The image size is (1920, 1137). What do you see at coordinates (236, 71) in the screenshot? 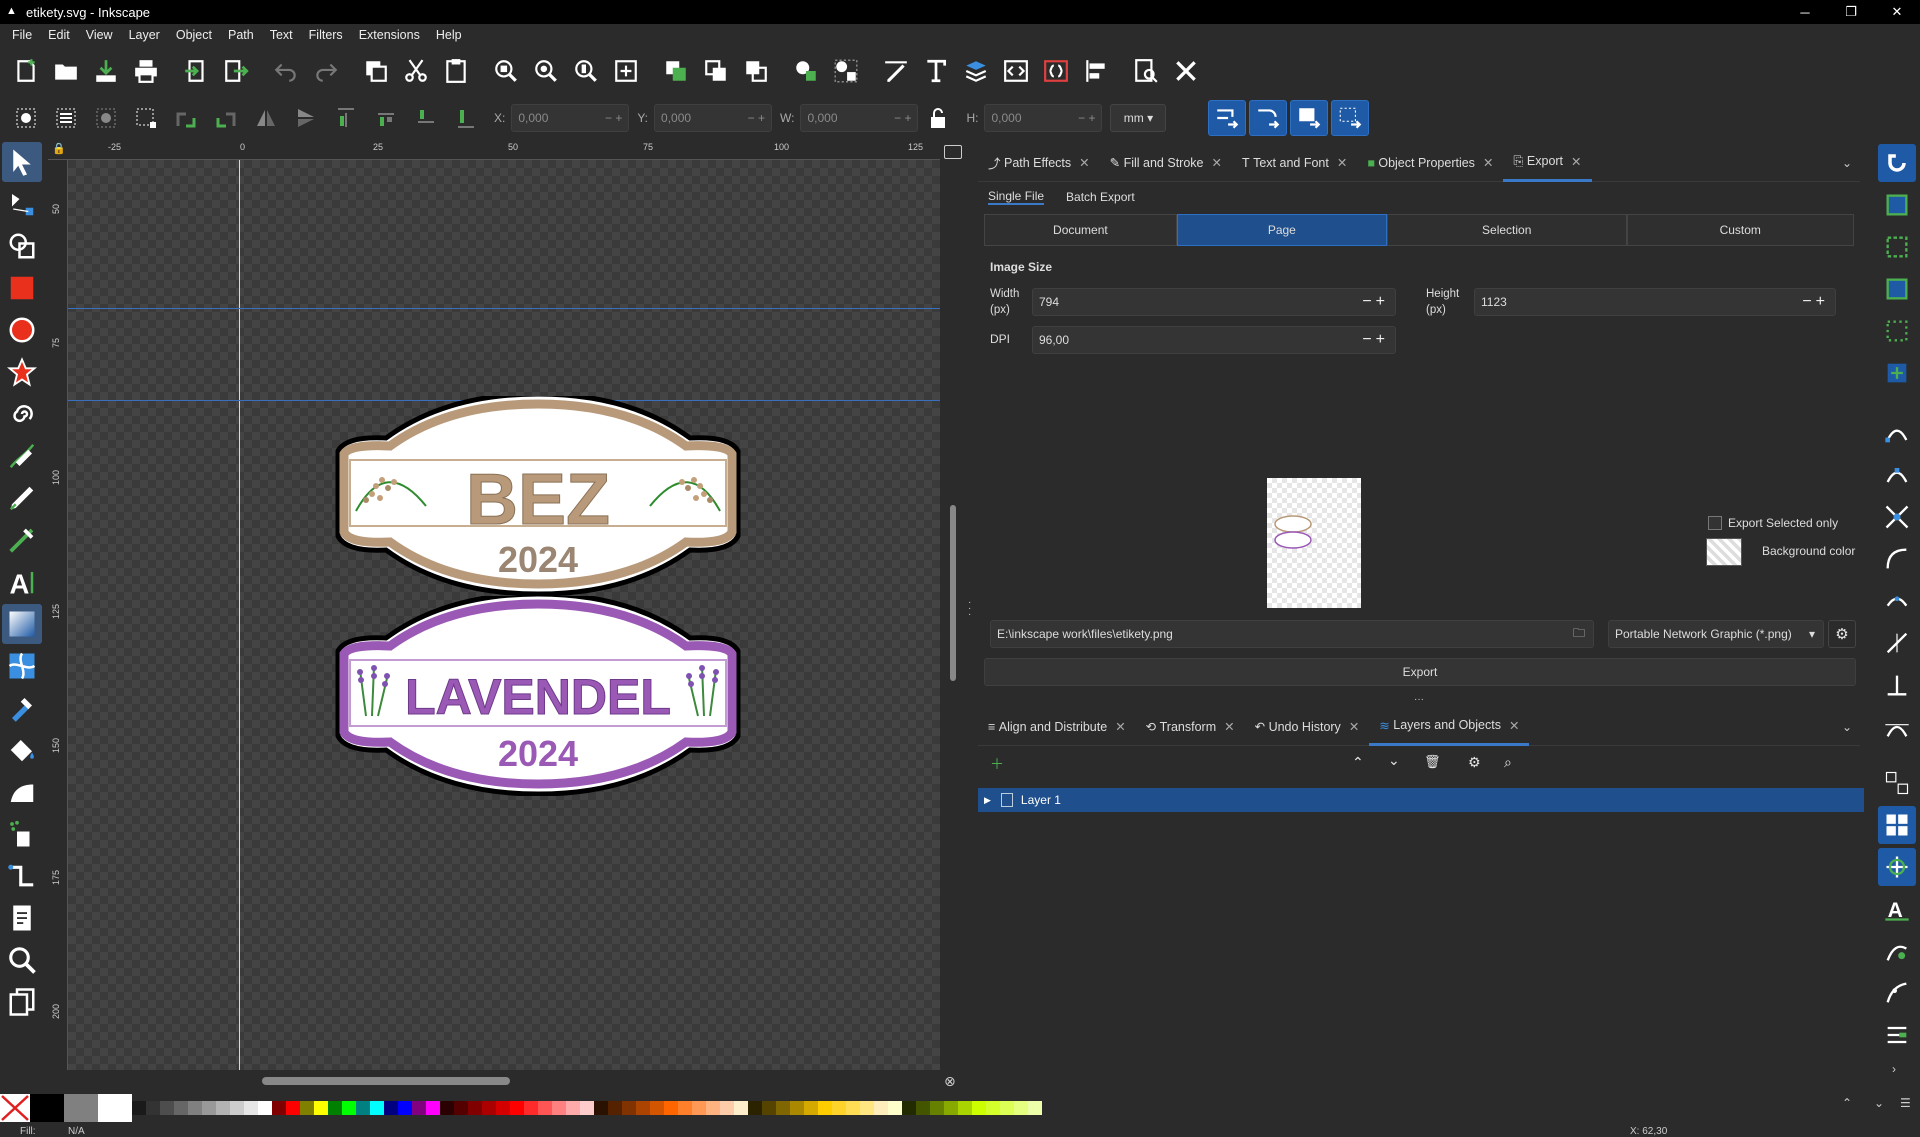
I see `export-button-toolbar` at bounding box center [236, 71].